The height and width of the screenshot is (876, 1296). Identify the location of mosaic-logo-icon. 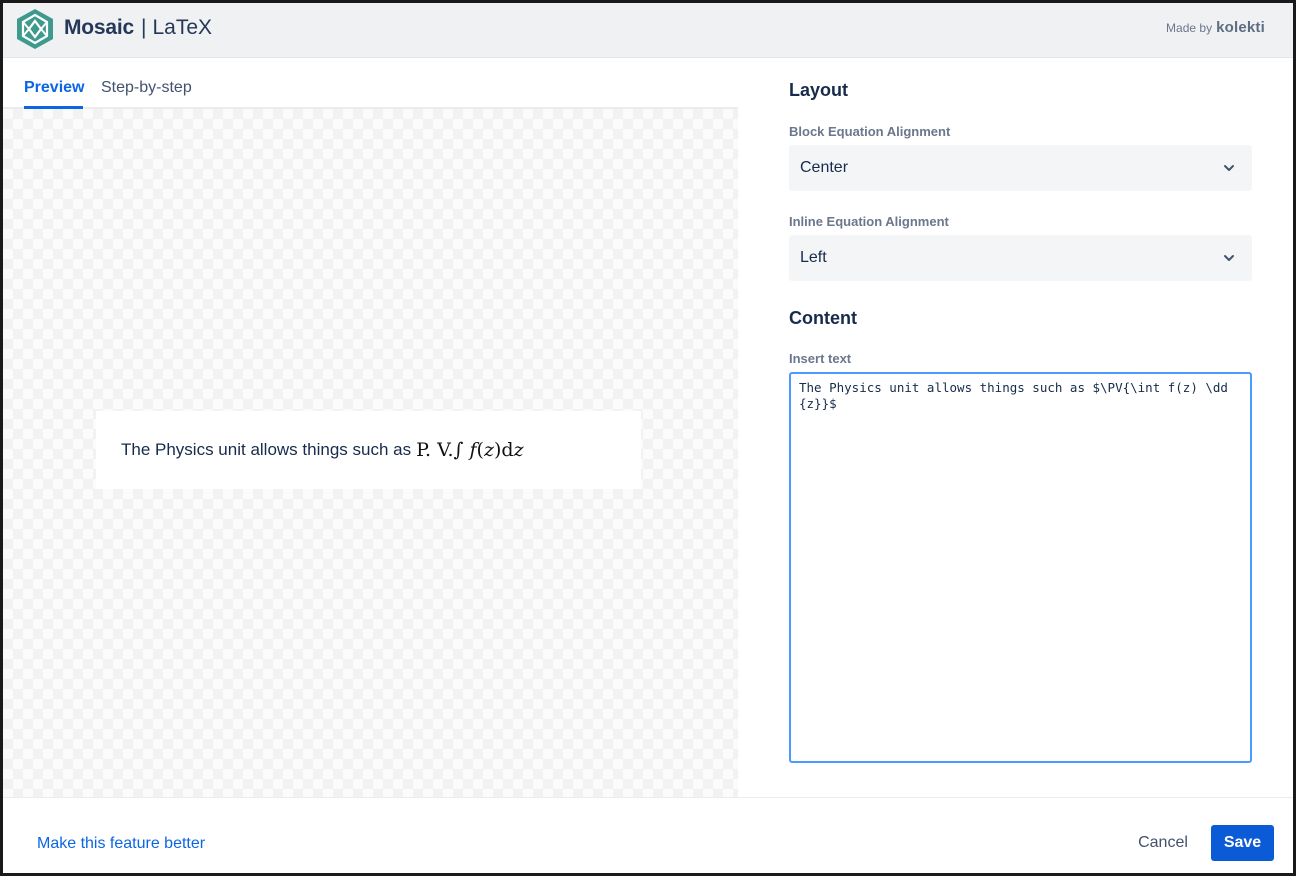
(35, 29).